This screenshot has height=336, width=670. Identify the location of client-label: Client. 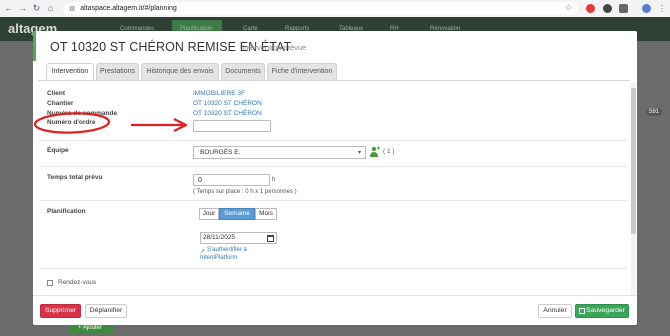
(56, 93).